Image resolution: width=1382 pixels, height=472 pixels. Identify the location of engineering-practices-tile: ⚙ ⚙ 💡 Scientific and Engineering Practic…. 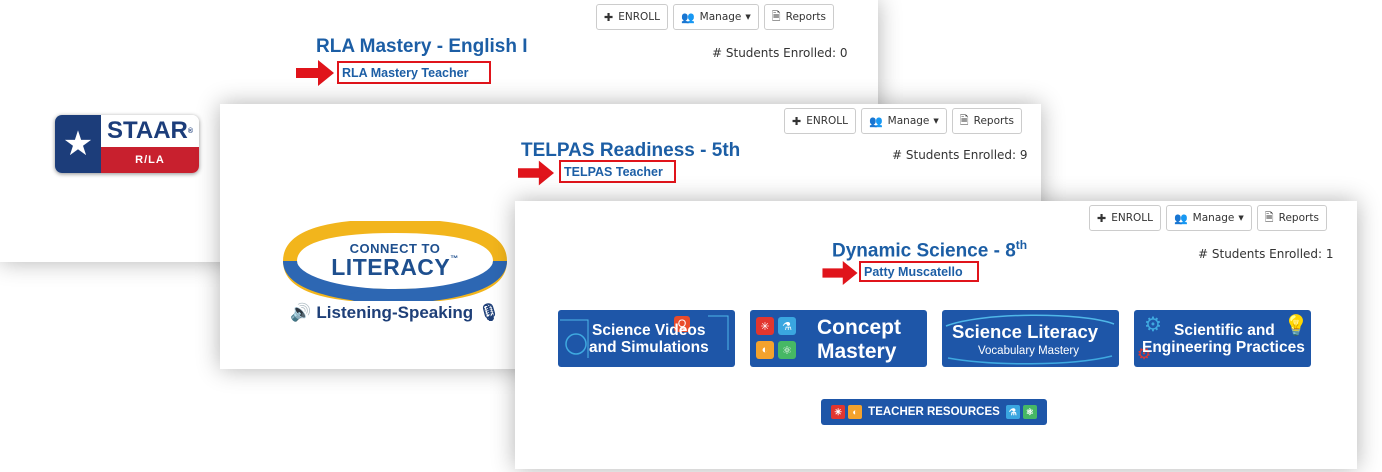
(1222, 338).